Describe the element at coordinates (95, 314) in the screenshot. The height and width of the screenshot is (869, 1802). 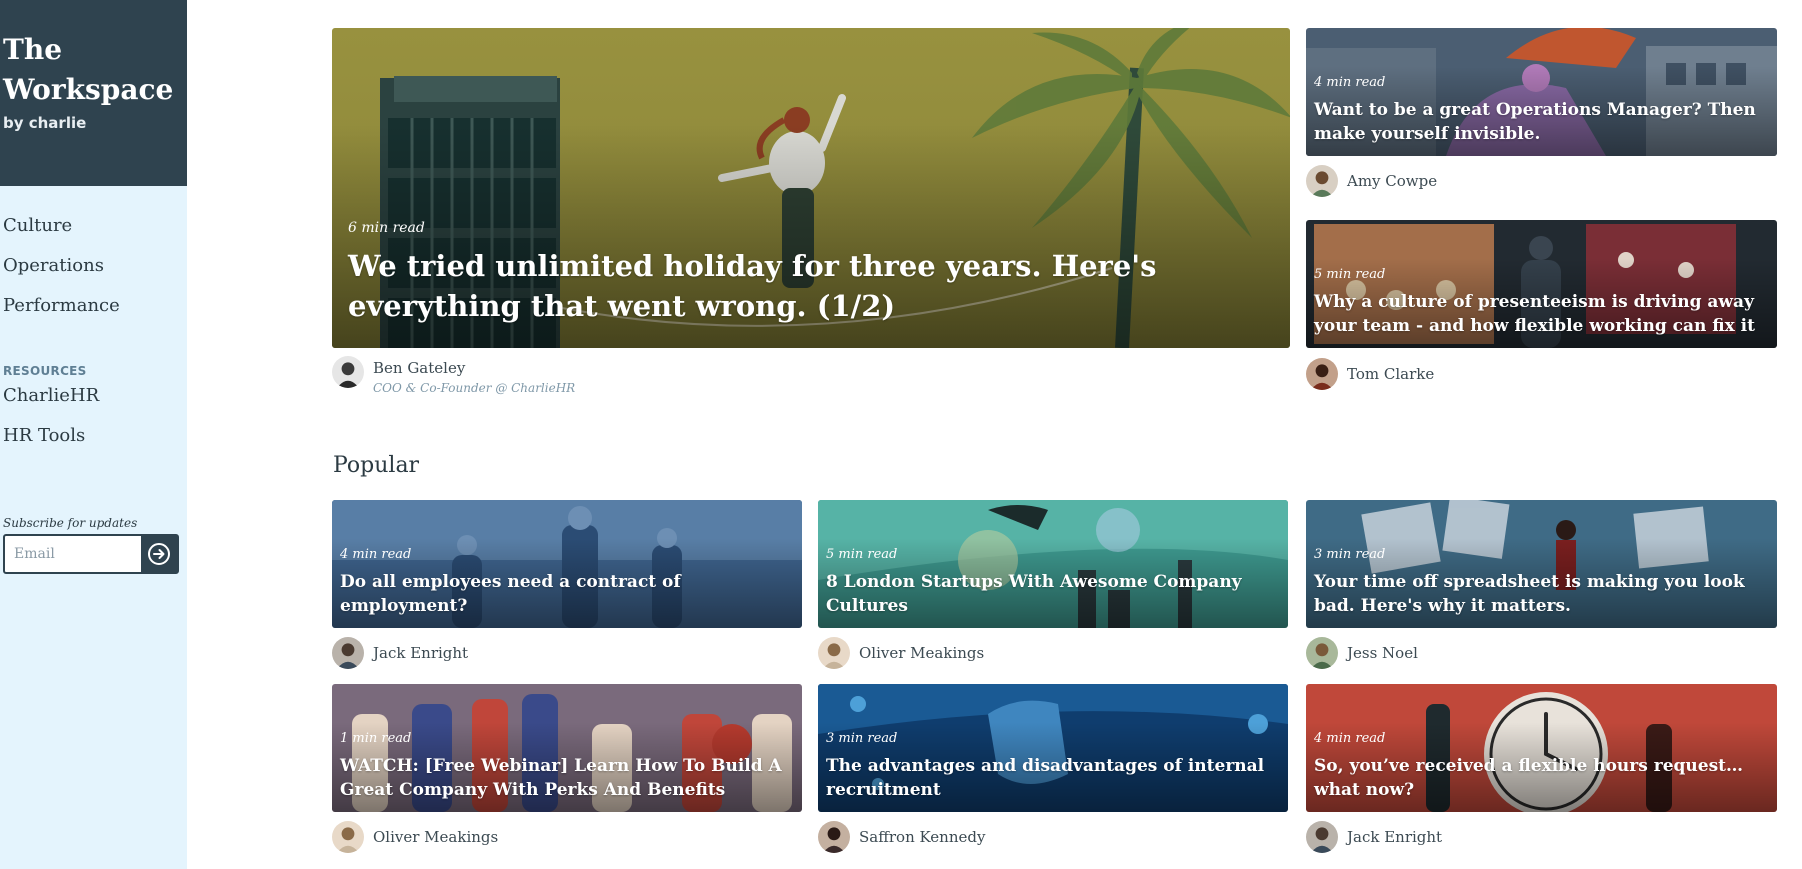
I see `nav-item-performance: Performance` at that location.